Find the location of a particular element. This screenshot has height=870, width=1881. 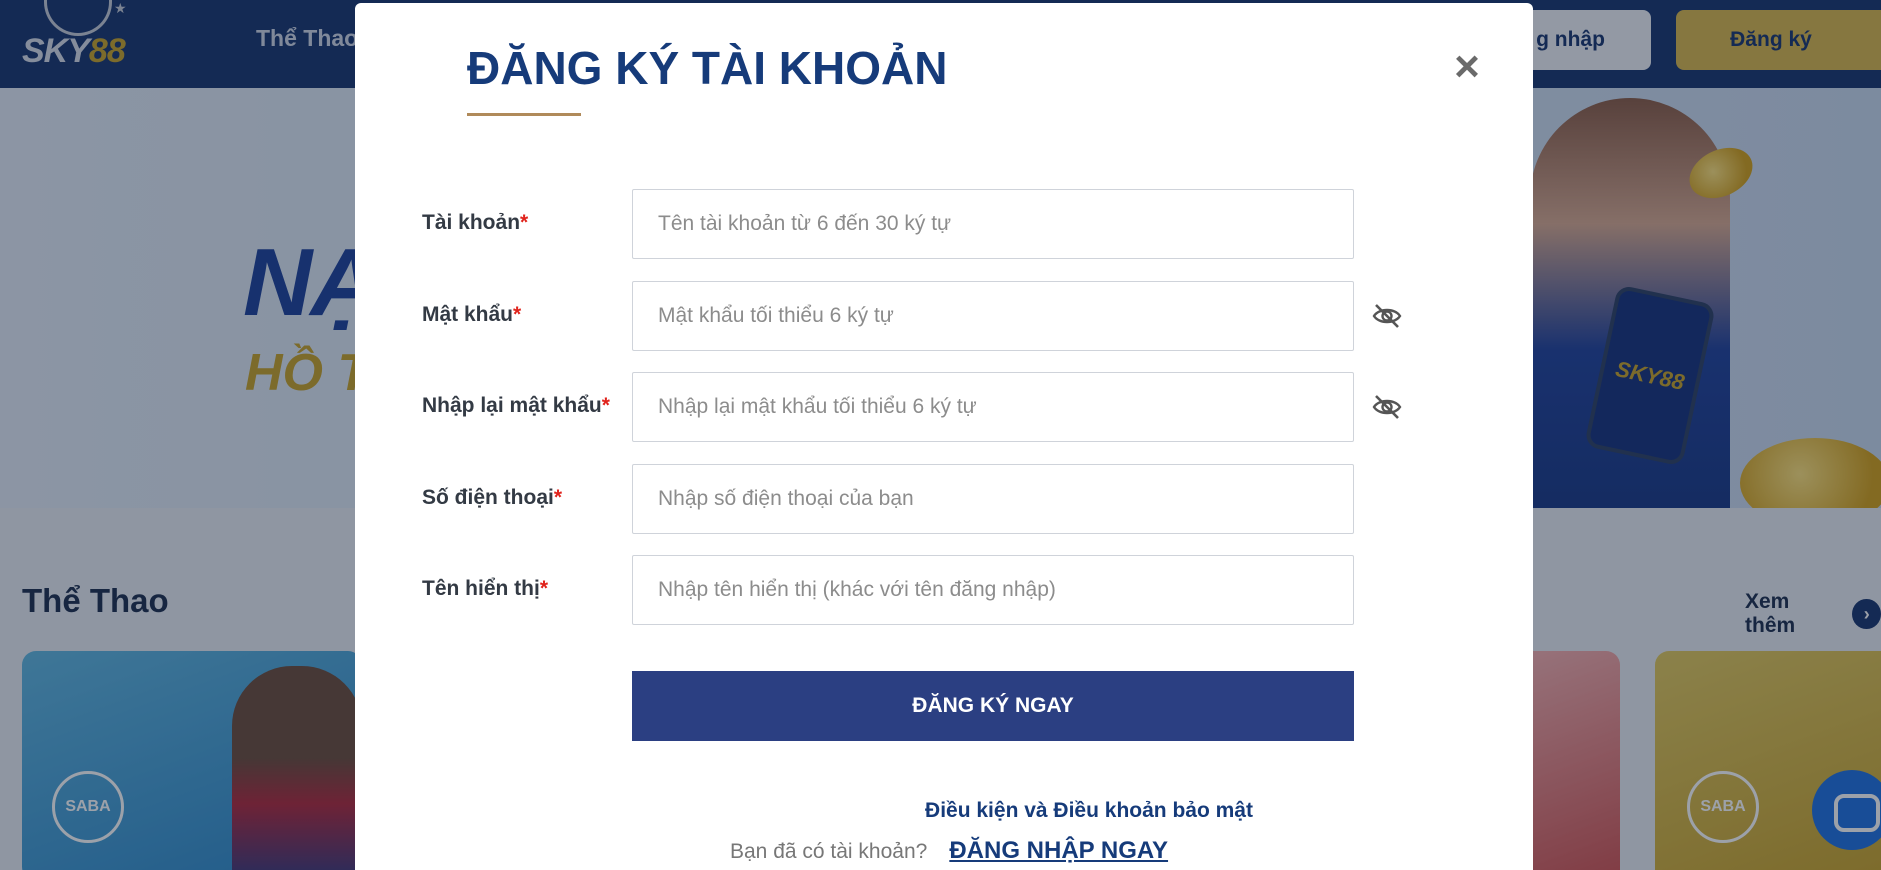

phone-input is located at coordinates (993, 499).